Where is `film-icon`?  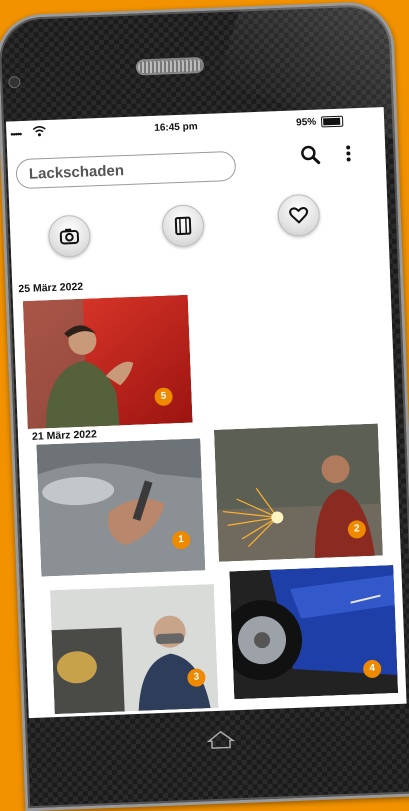
film-icon is located at coordinates (183, 226).